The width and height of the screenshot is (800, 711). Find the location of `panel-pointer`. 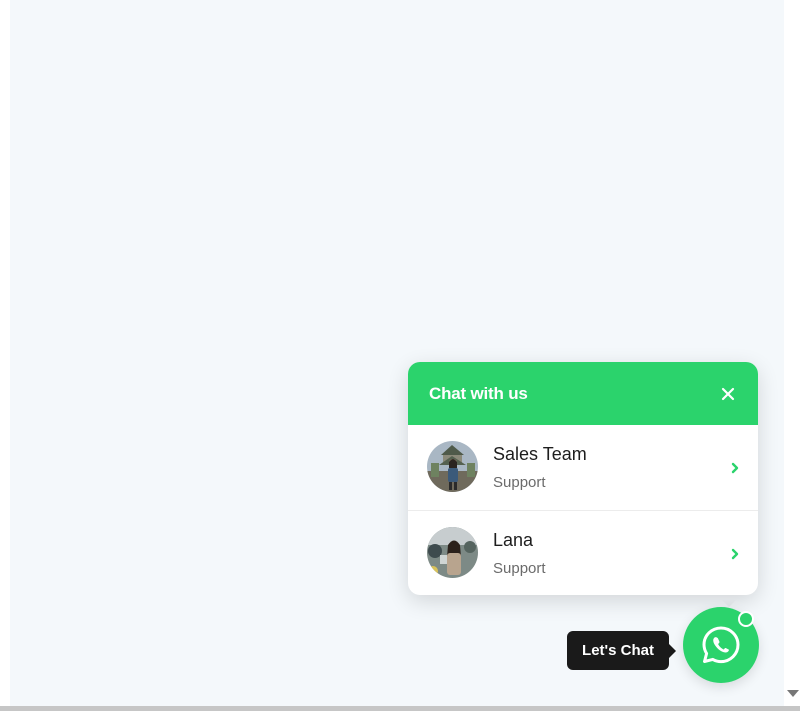

panel-pointer is located at coordinates (729, 603).